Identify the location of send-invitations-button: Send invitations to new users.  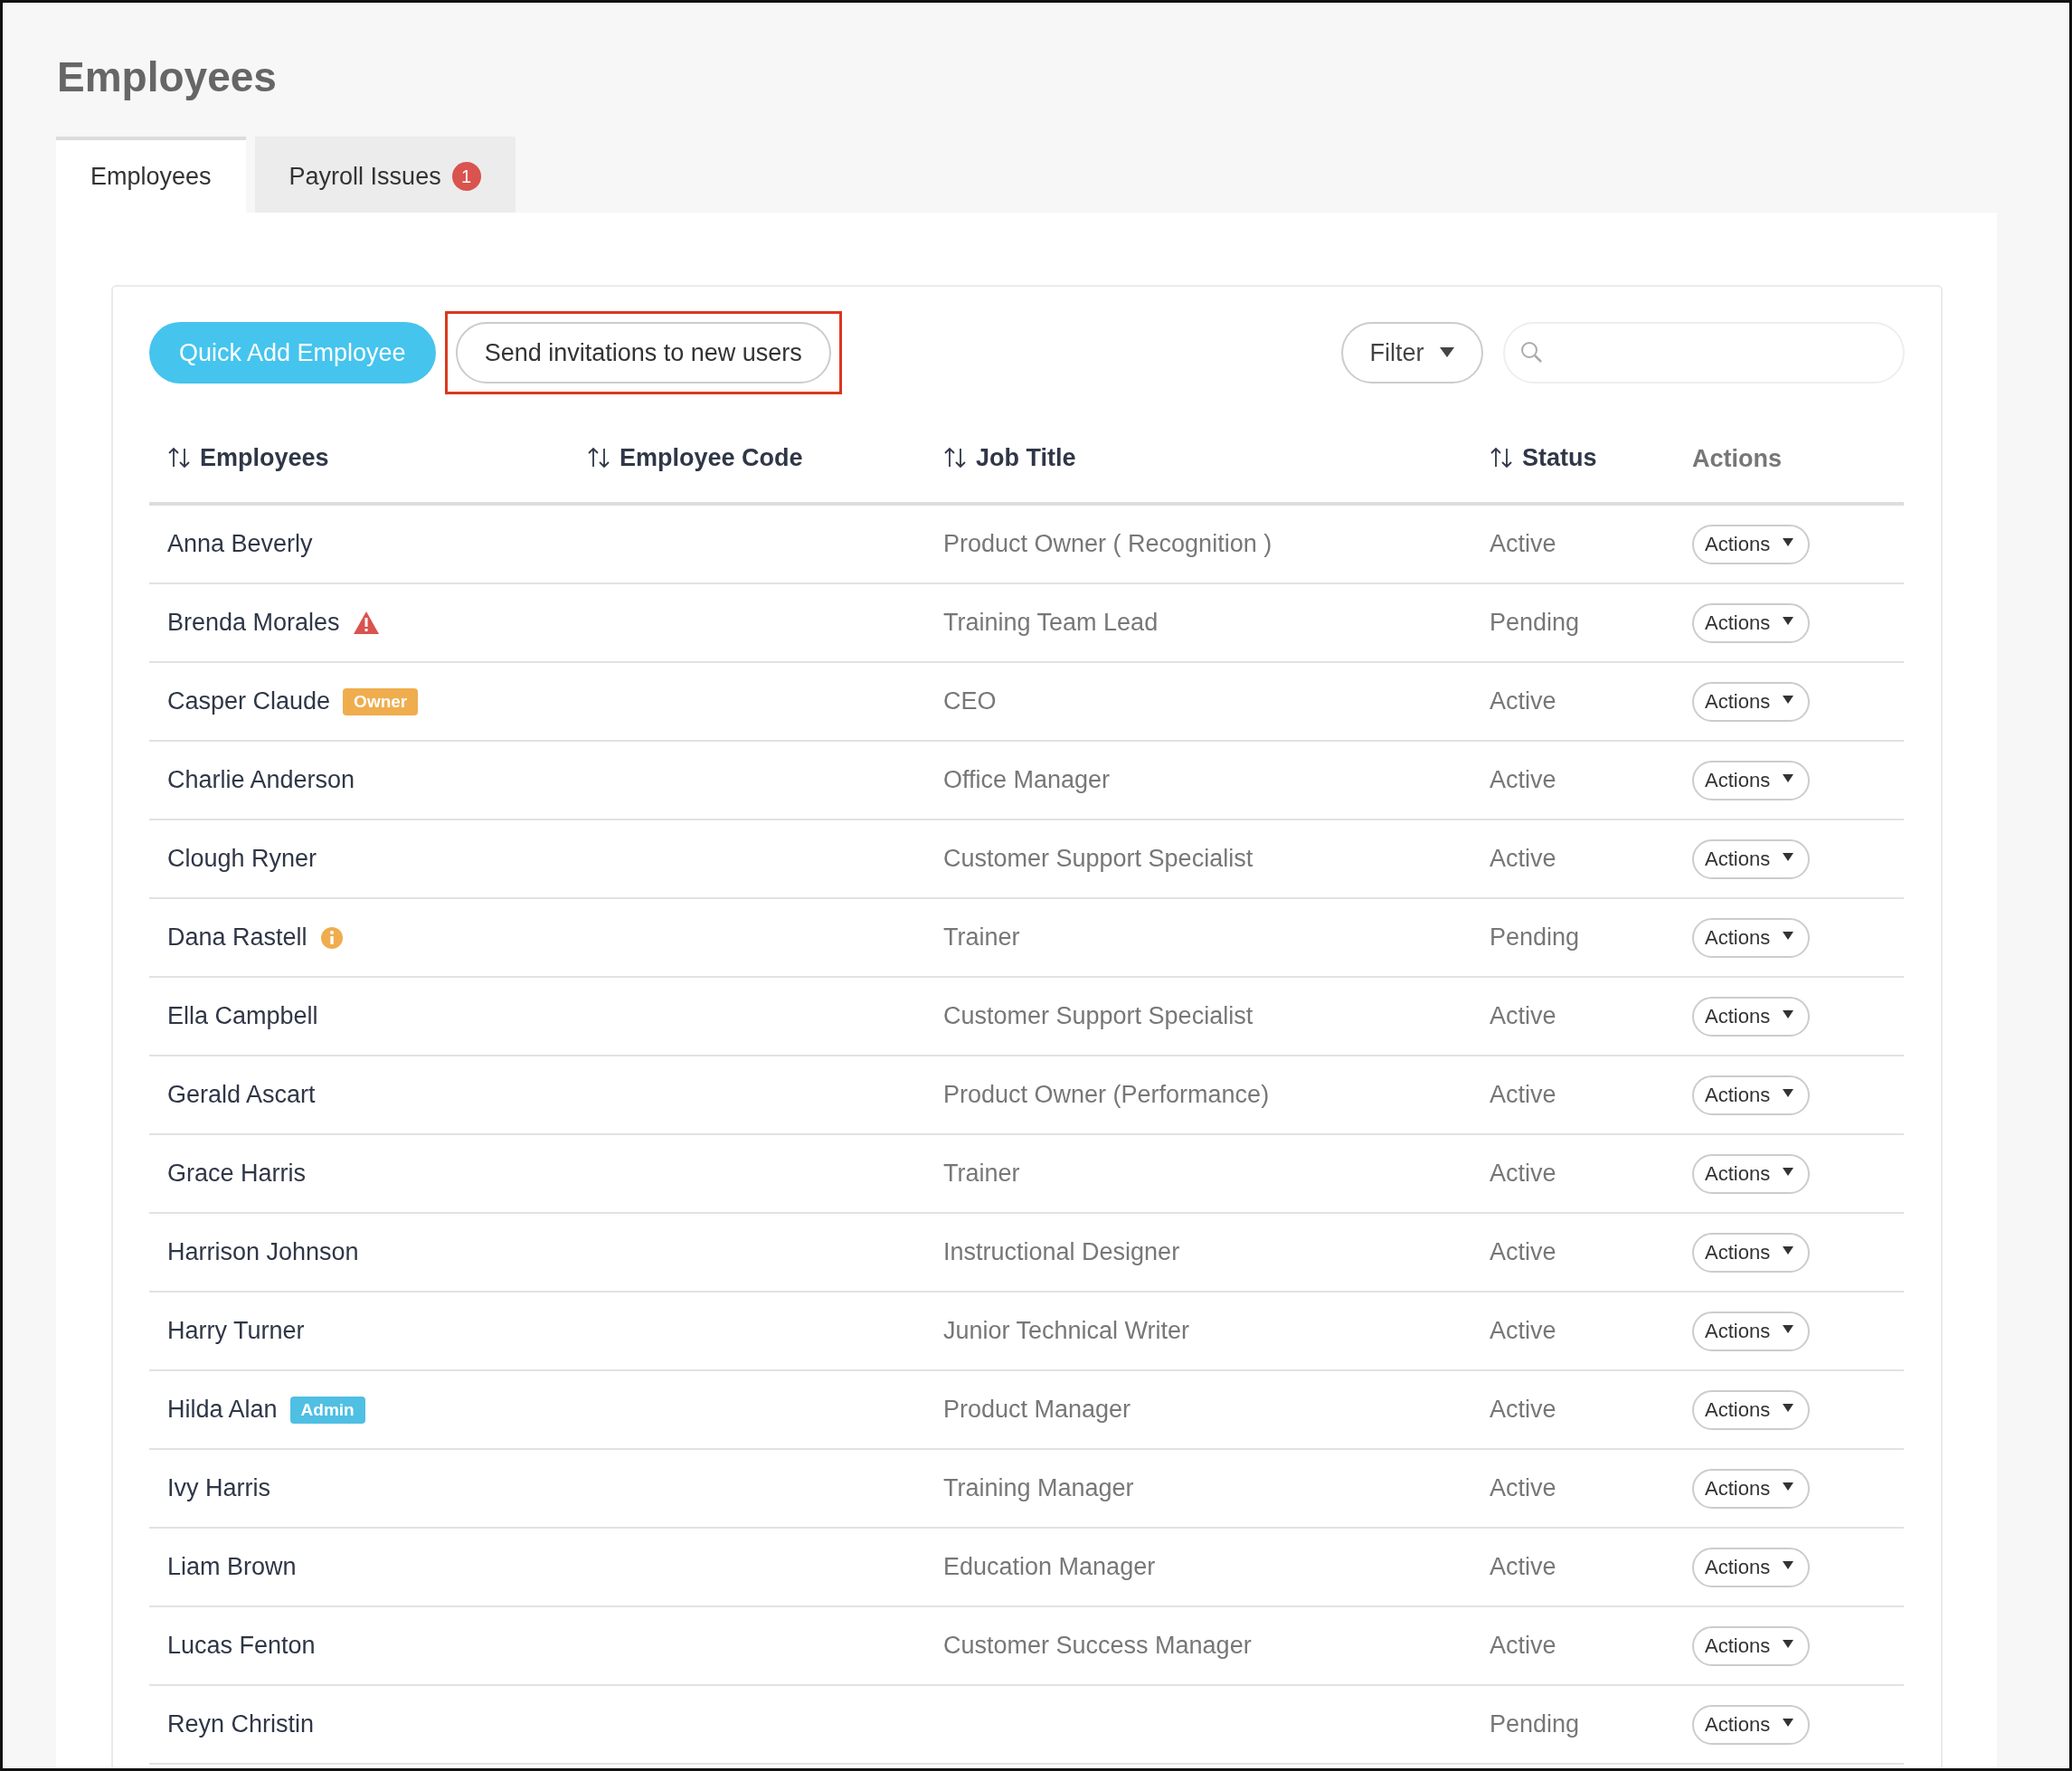
(643, 353).